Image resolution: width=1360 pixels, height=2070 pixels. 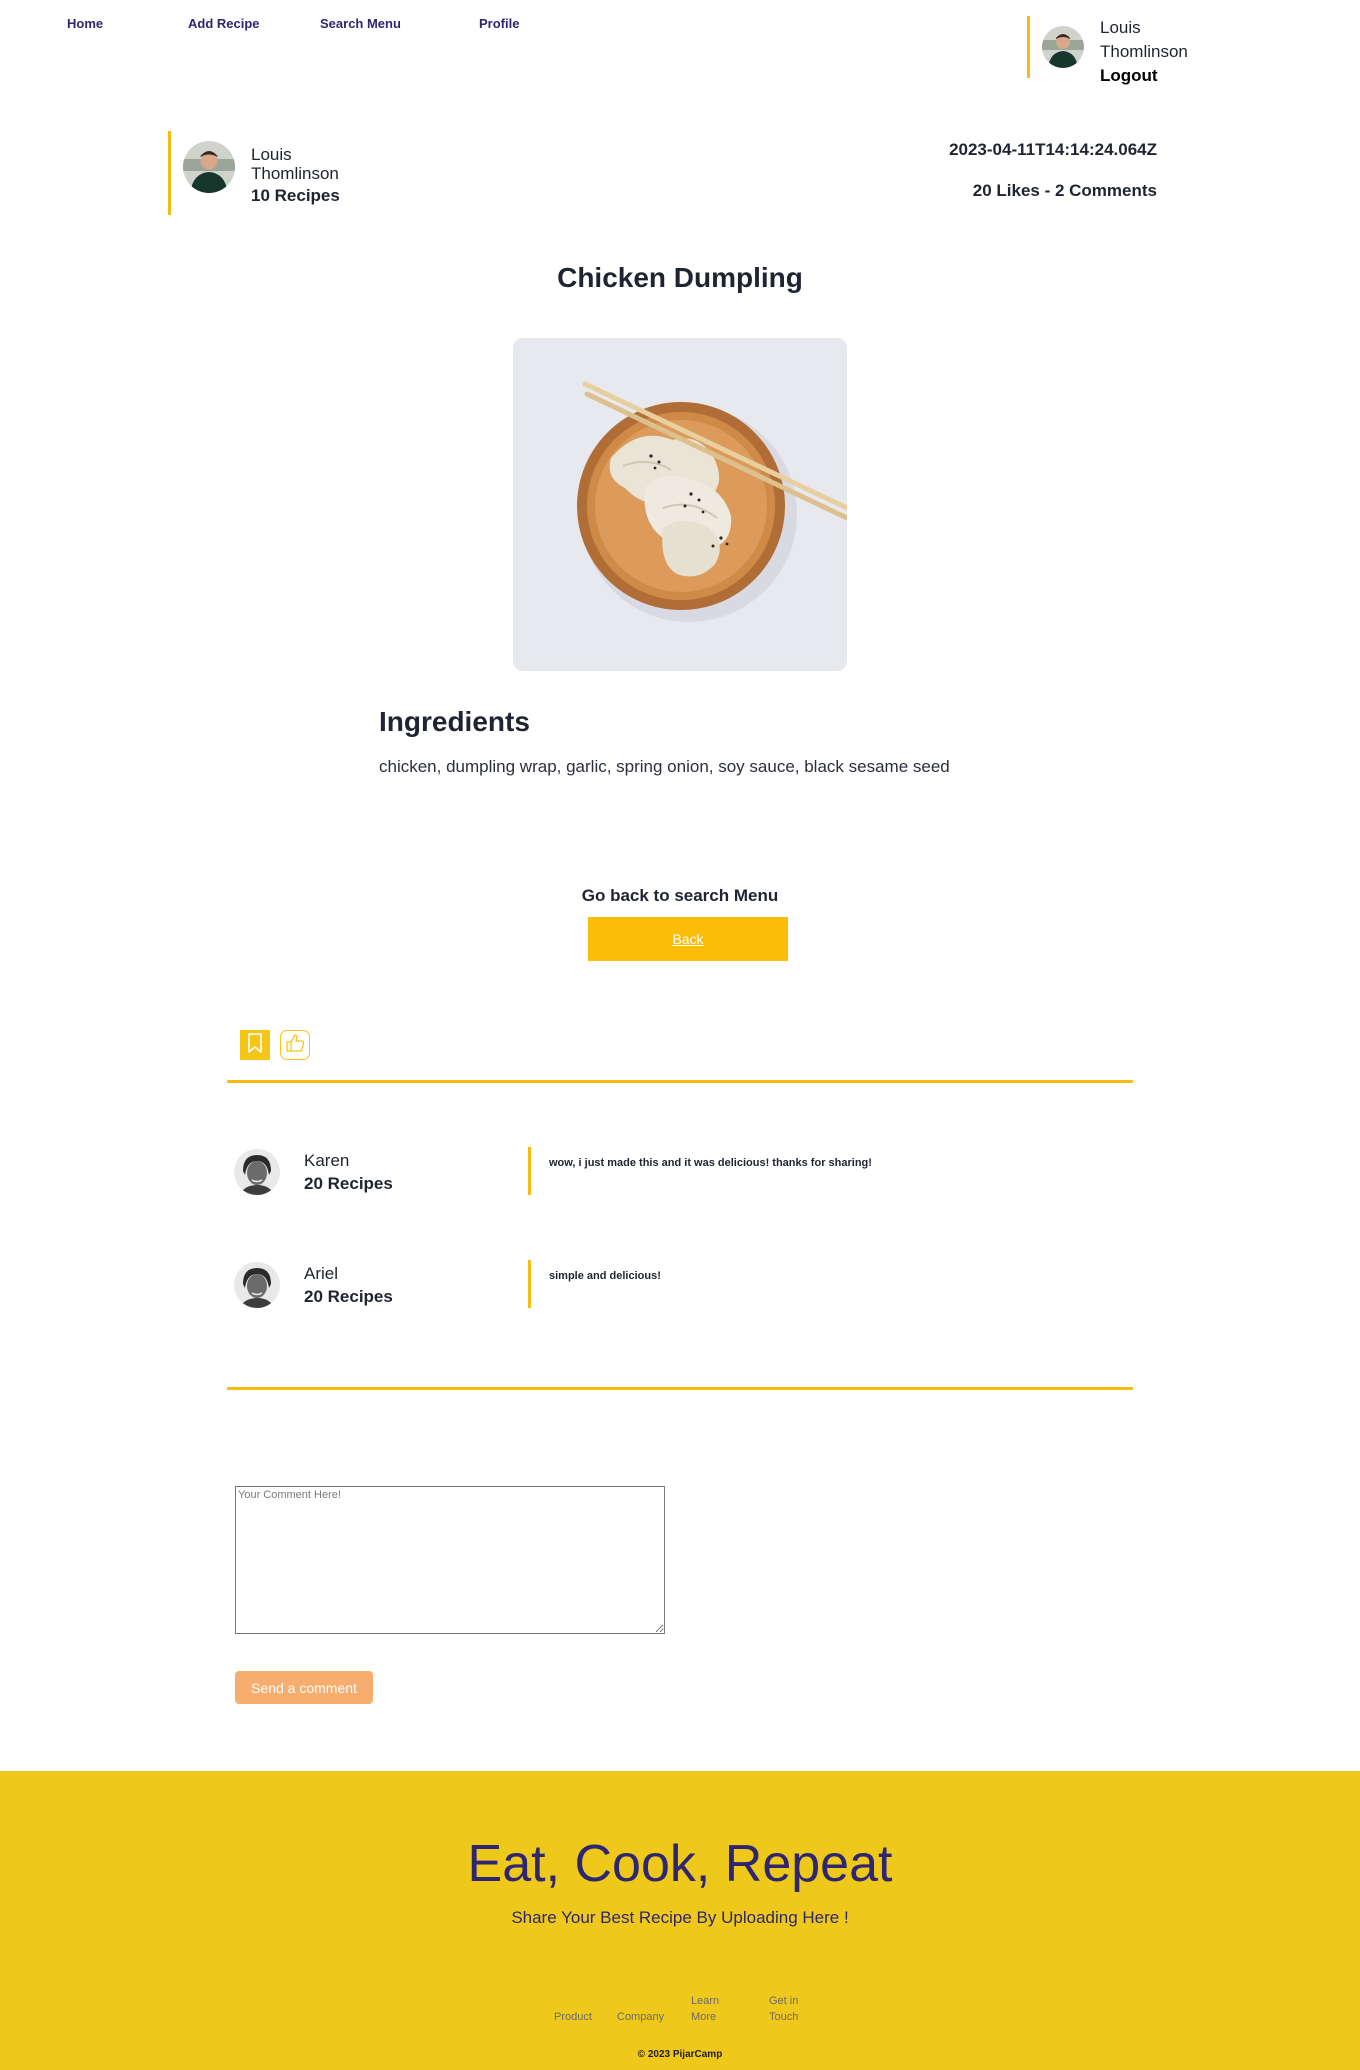 What do you see at coordinates (680, 504) in the screenshot?
I see `recipe-image` at bounding box center [680, 504].